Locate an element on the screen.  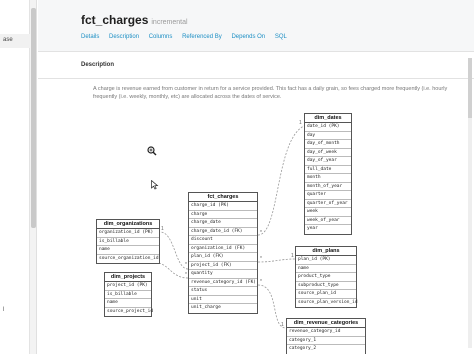
cardinality-one-orgs: 1 is located at coordinates (162, 229).